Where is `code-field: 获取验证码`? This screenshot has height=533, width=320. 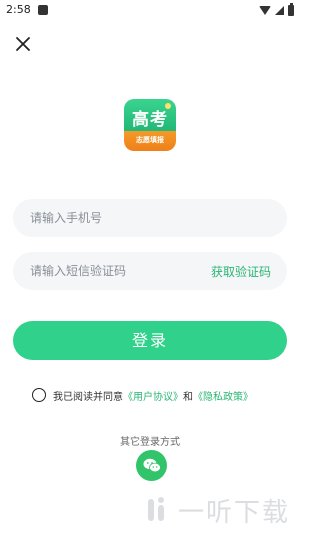
code-field: 获取验证码 is located at coordinates (150, 271).